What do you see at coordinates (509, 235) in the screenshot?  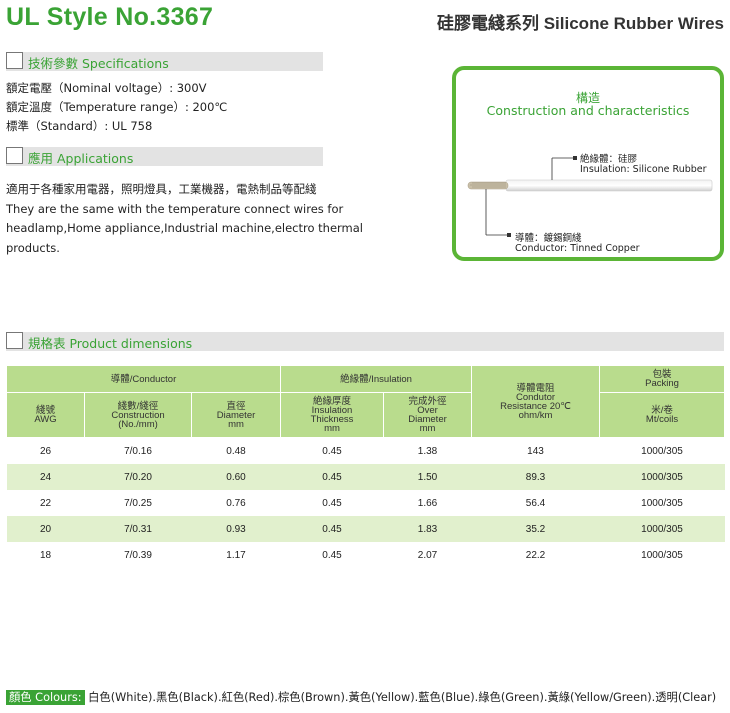 I see `conductor-pointer-icon` at bounding box center [509, 235].